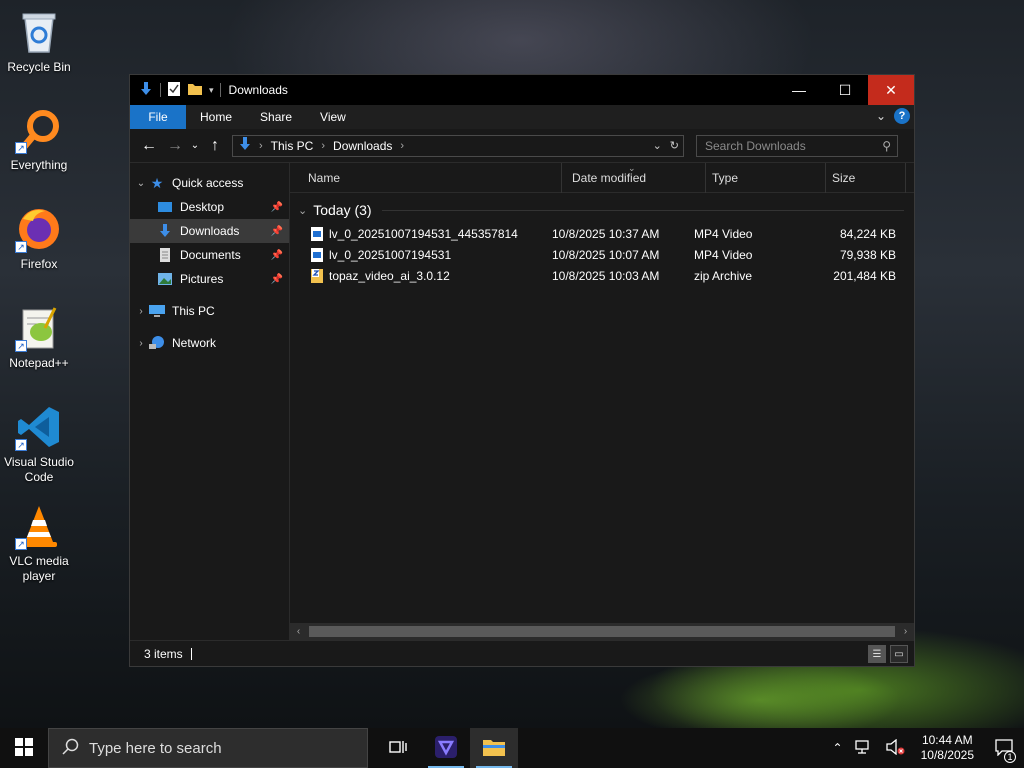  What do you see at coordinates (39, 67) in the screenshot?
I see `desktop-icon-label: Recycle Bin` at bounding box center [39, 67].